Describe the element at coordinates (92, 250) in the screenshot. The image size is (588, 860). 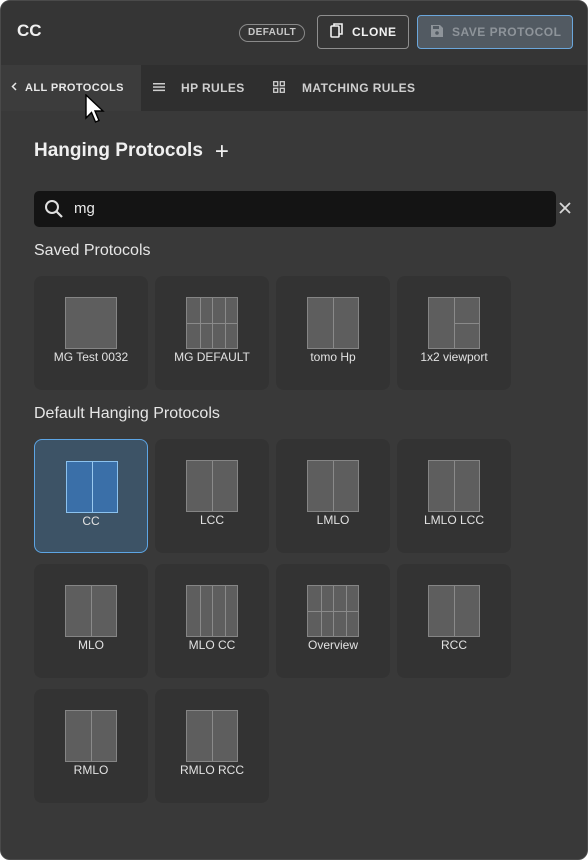
I see `saved-protocols-heading: Saved Protocols` at that location.